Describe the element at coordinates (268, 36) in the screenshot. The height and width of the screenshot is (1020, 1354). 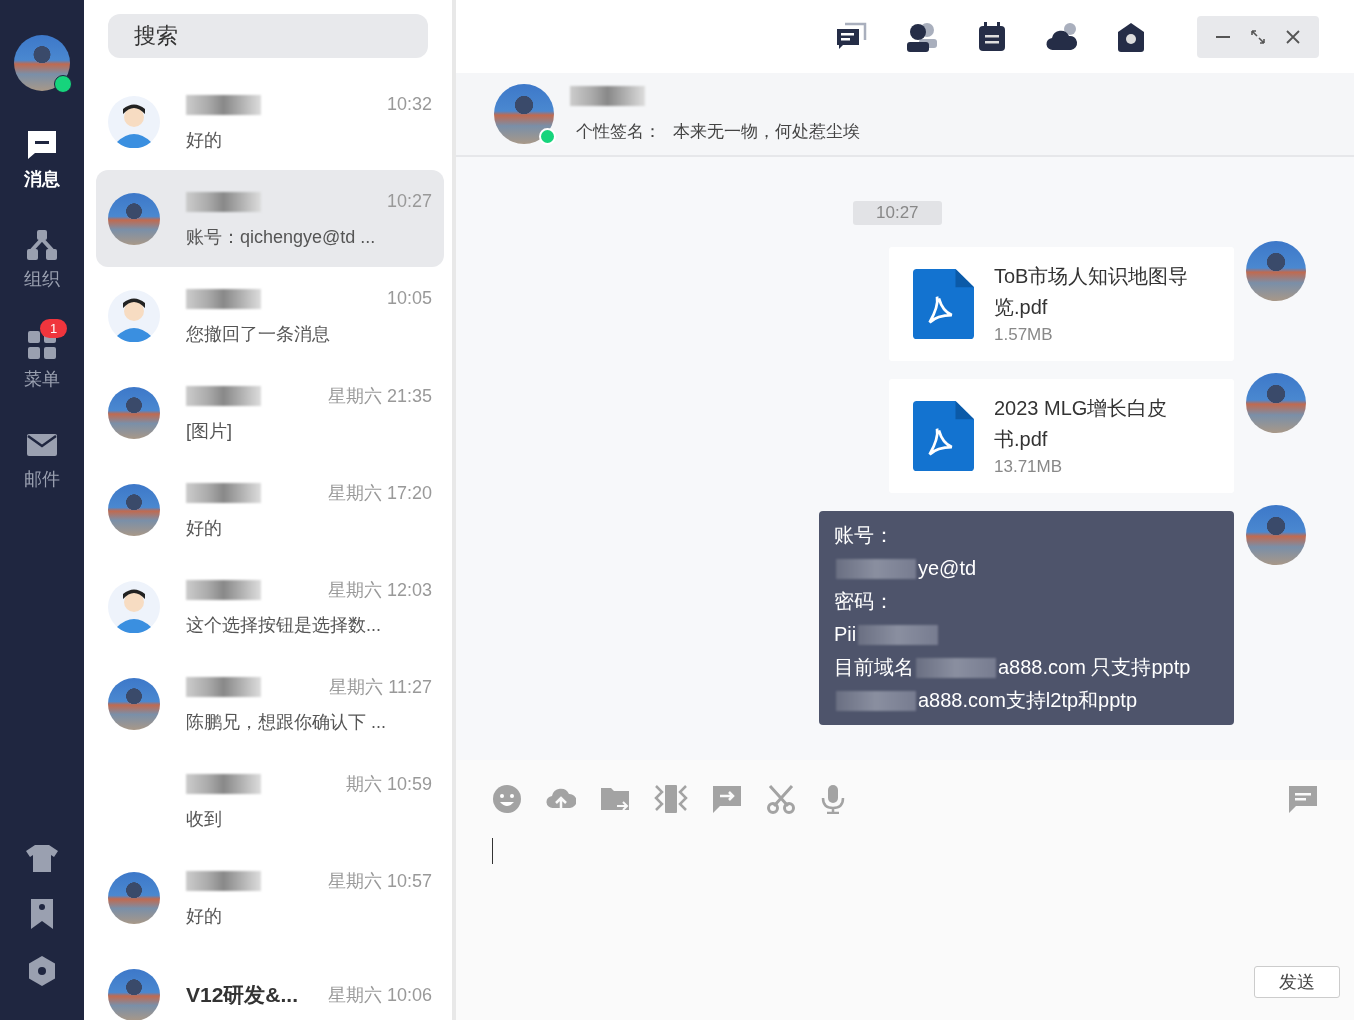
I see `search-field: 搜索` at that location.